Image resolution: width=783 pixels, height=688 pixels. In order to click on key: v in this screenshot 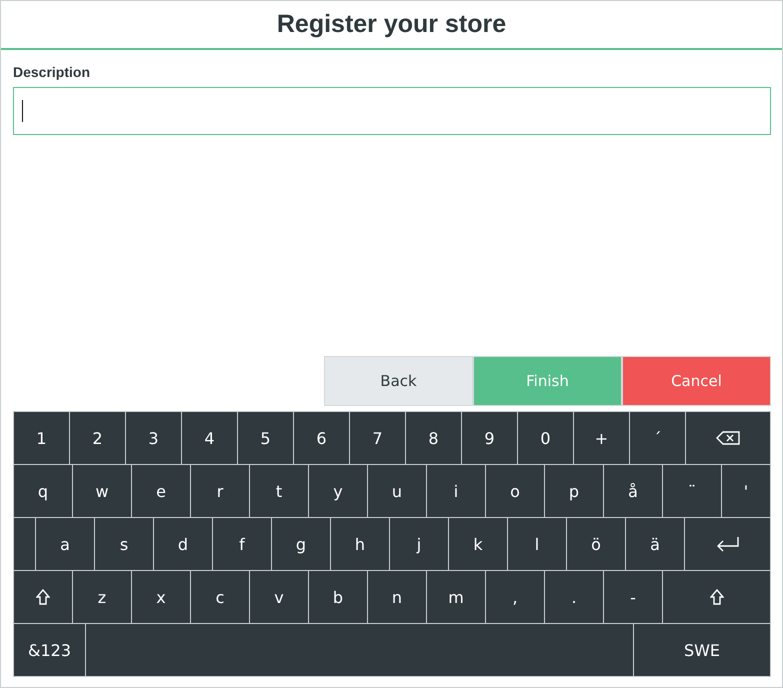, I will do `click(279, 597)`.